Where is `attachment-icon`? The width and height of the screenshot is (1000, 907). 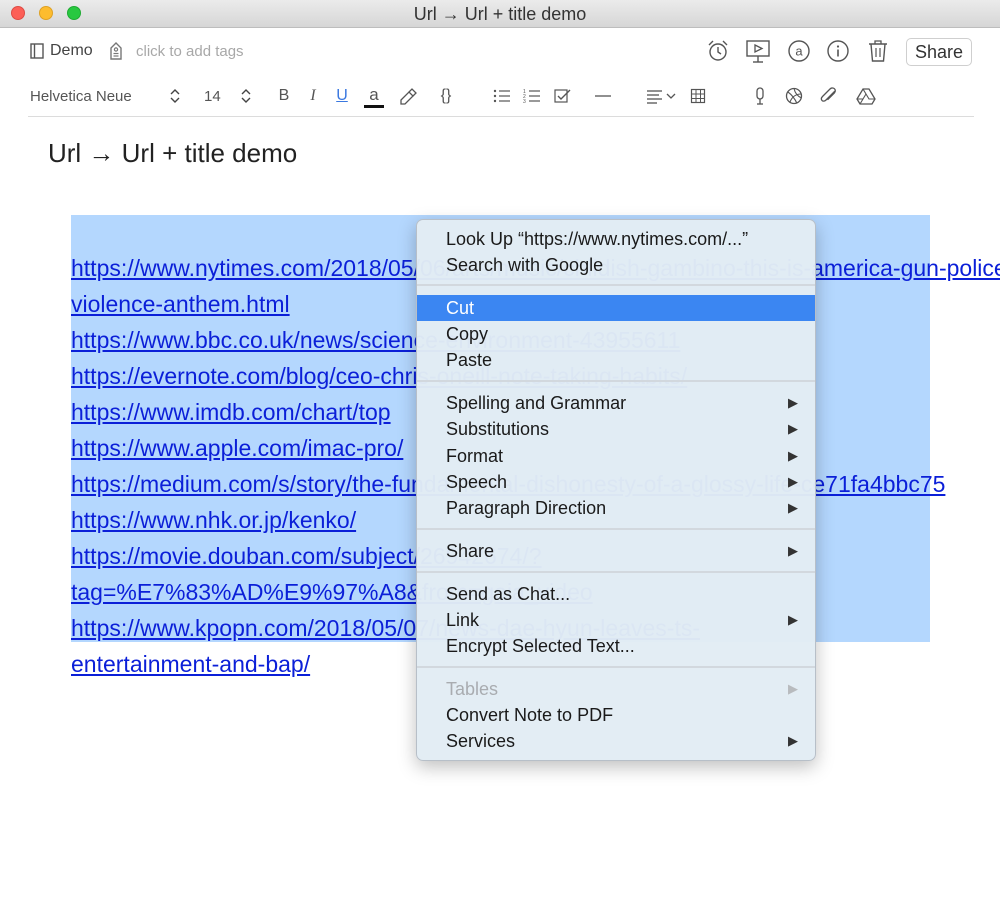
attachment-icon is located at coordinates (830, 96).